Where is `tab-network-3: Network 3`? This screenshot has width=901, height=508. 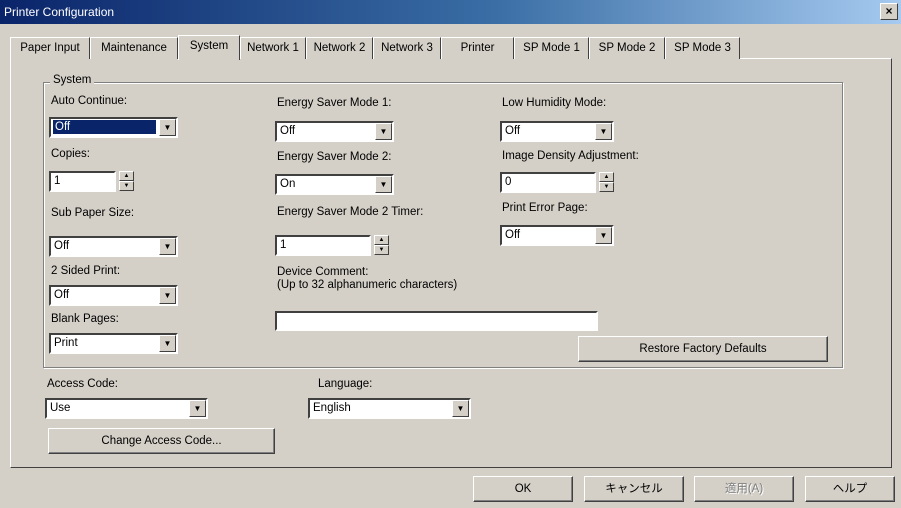 tab-network-3: Network 3 is located at coordinates (407, 48).